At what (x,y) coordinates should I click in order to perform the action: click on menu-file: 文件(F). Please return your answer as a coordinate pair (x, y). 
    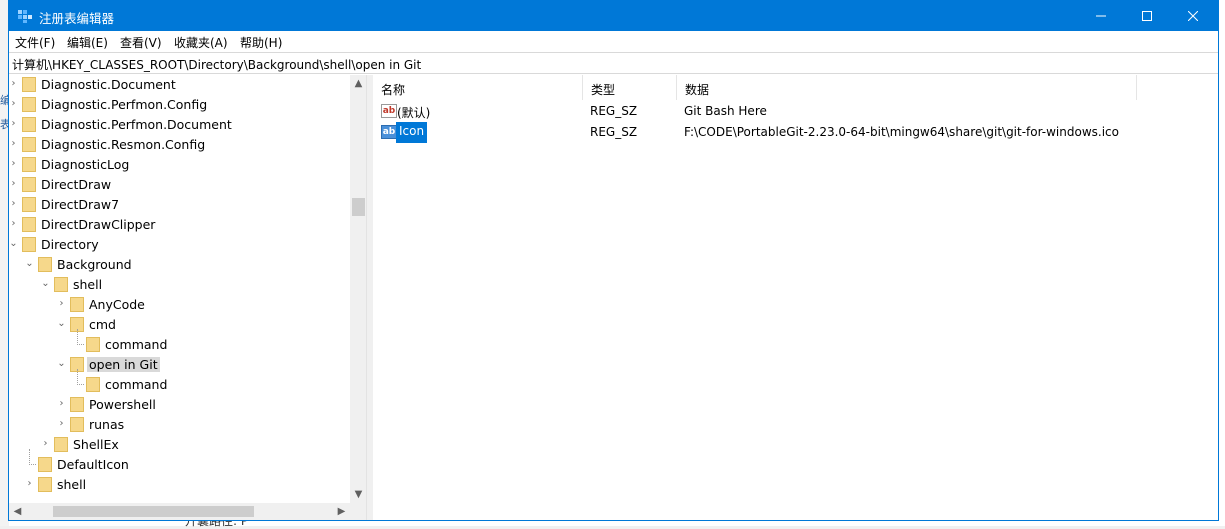
    Looking at the image, I should click on (35, 42).